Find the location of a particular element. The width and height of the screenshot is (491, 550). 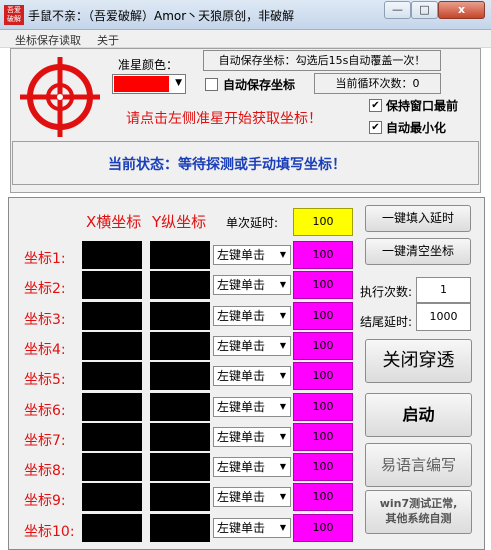

autosave-label: 自动保存坐标 is located at coordinates (259, 85).